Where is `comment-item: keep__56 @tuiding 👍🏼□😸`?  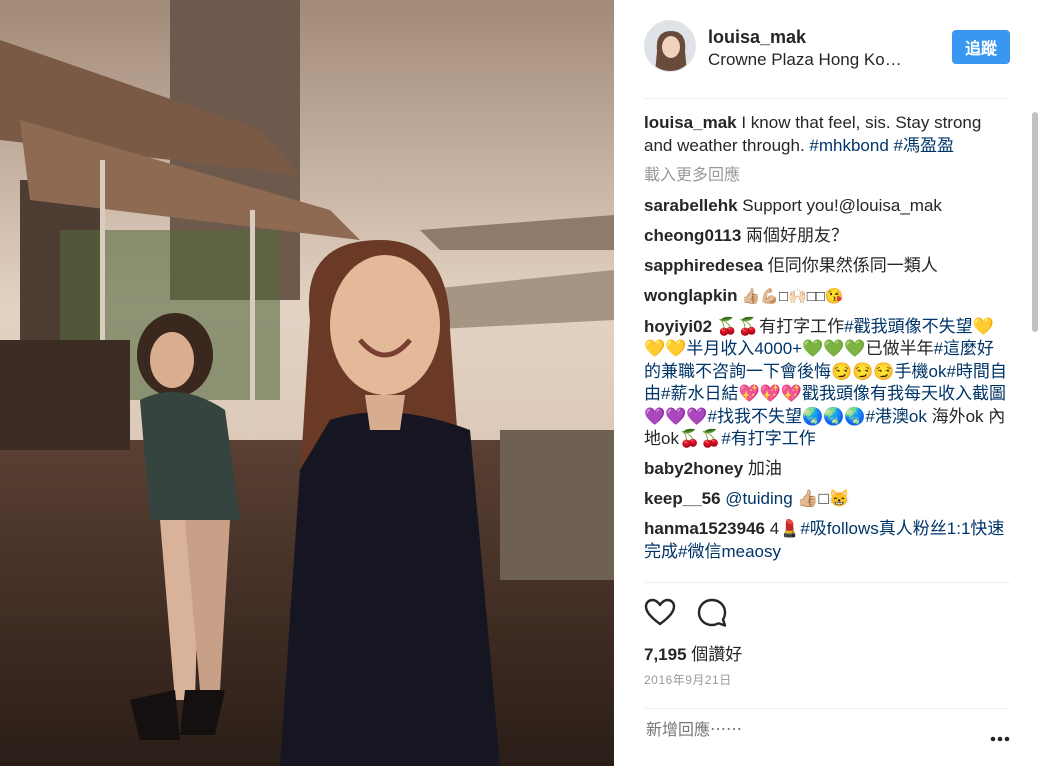 comment-item: keep__56 @tuiding 👍🏼□😸 is located at coordinates (827, 499).